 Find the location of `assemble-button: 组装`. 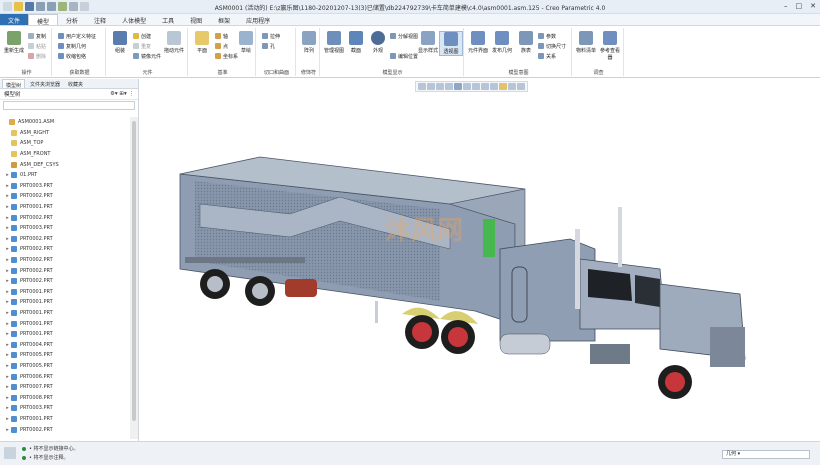

assemble-button: 组装 is located at coordinates (120, 42).